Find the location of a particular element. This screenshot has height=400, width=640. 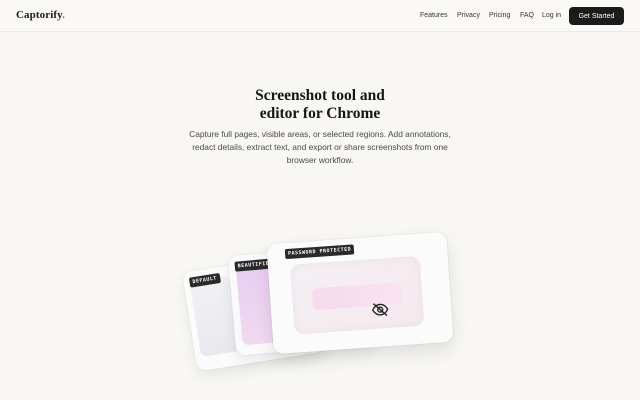

nav-link-faq: FAQ is located at coordinates (527, 15).